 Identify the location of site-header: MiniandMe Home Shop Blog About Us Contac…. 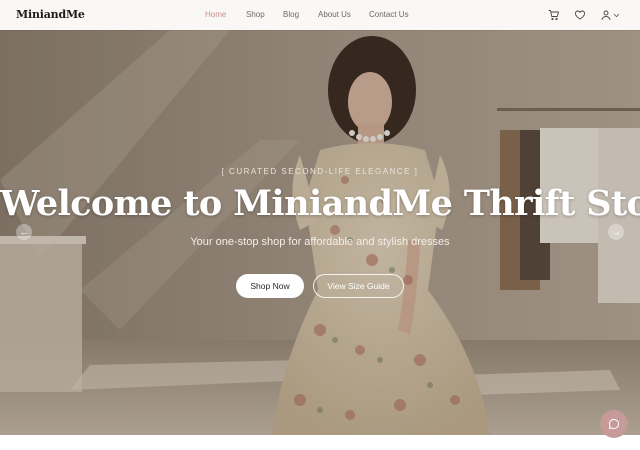
(320, 15).